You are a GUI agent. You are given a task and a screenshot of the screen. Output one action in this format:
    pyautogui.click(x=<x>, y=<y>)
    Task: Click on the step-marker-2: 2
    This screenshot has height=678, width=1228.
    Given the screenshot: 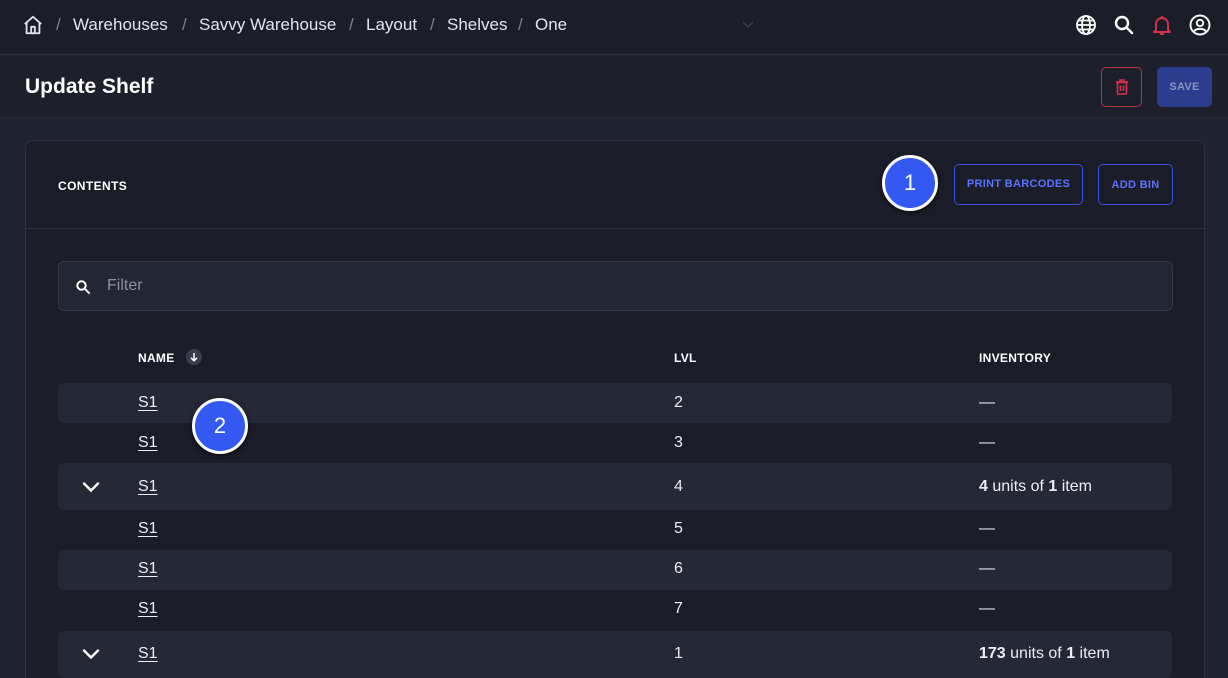 What is the action you would take?
    pyautogui.click(x=220, y=426)
    